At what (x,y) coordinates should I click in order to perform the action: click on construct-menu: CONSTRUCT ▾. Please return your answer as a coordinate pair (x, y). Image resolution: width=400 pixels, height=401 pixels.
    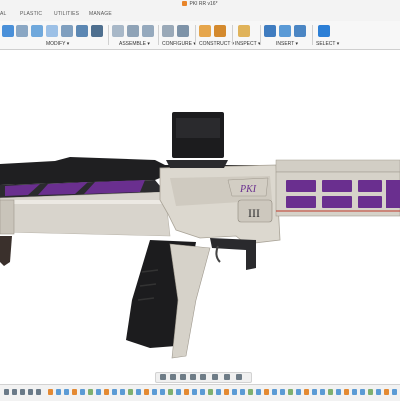
    Looking at the image, I should click on (216, 44).